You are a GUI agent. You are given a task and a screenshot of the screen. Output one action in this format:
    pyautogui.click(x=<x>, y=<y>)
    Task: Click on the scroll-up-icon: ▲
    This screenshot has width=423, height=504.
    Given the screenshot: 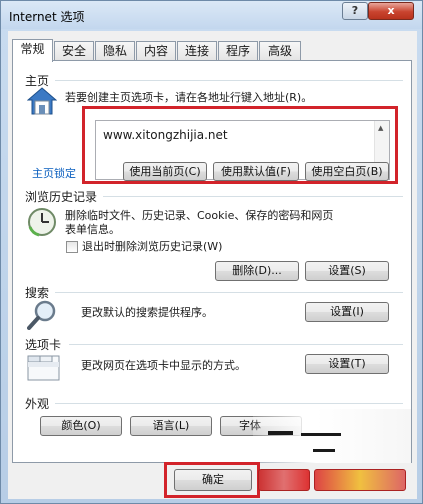 What is the action you would take?
    pyautogui.click(x=380, y=128)
    